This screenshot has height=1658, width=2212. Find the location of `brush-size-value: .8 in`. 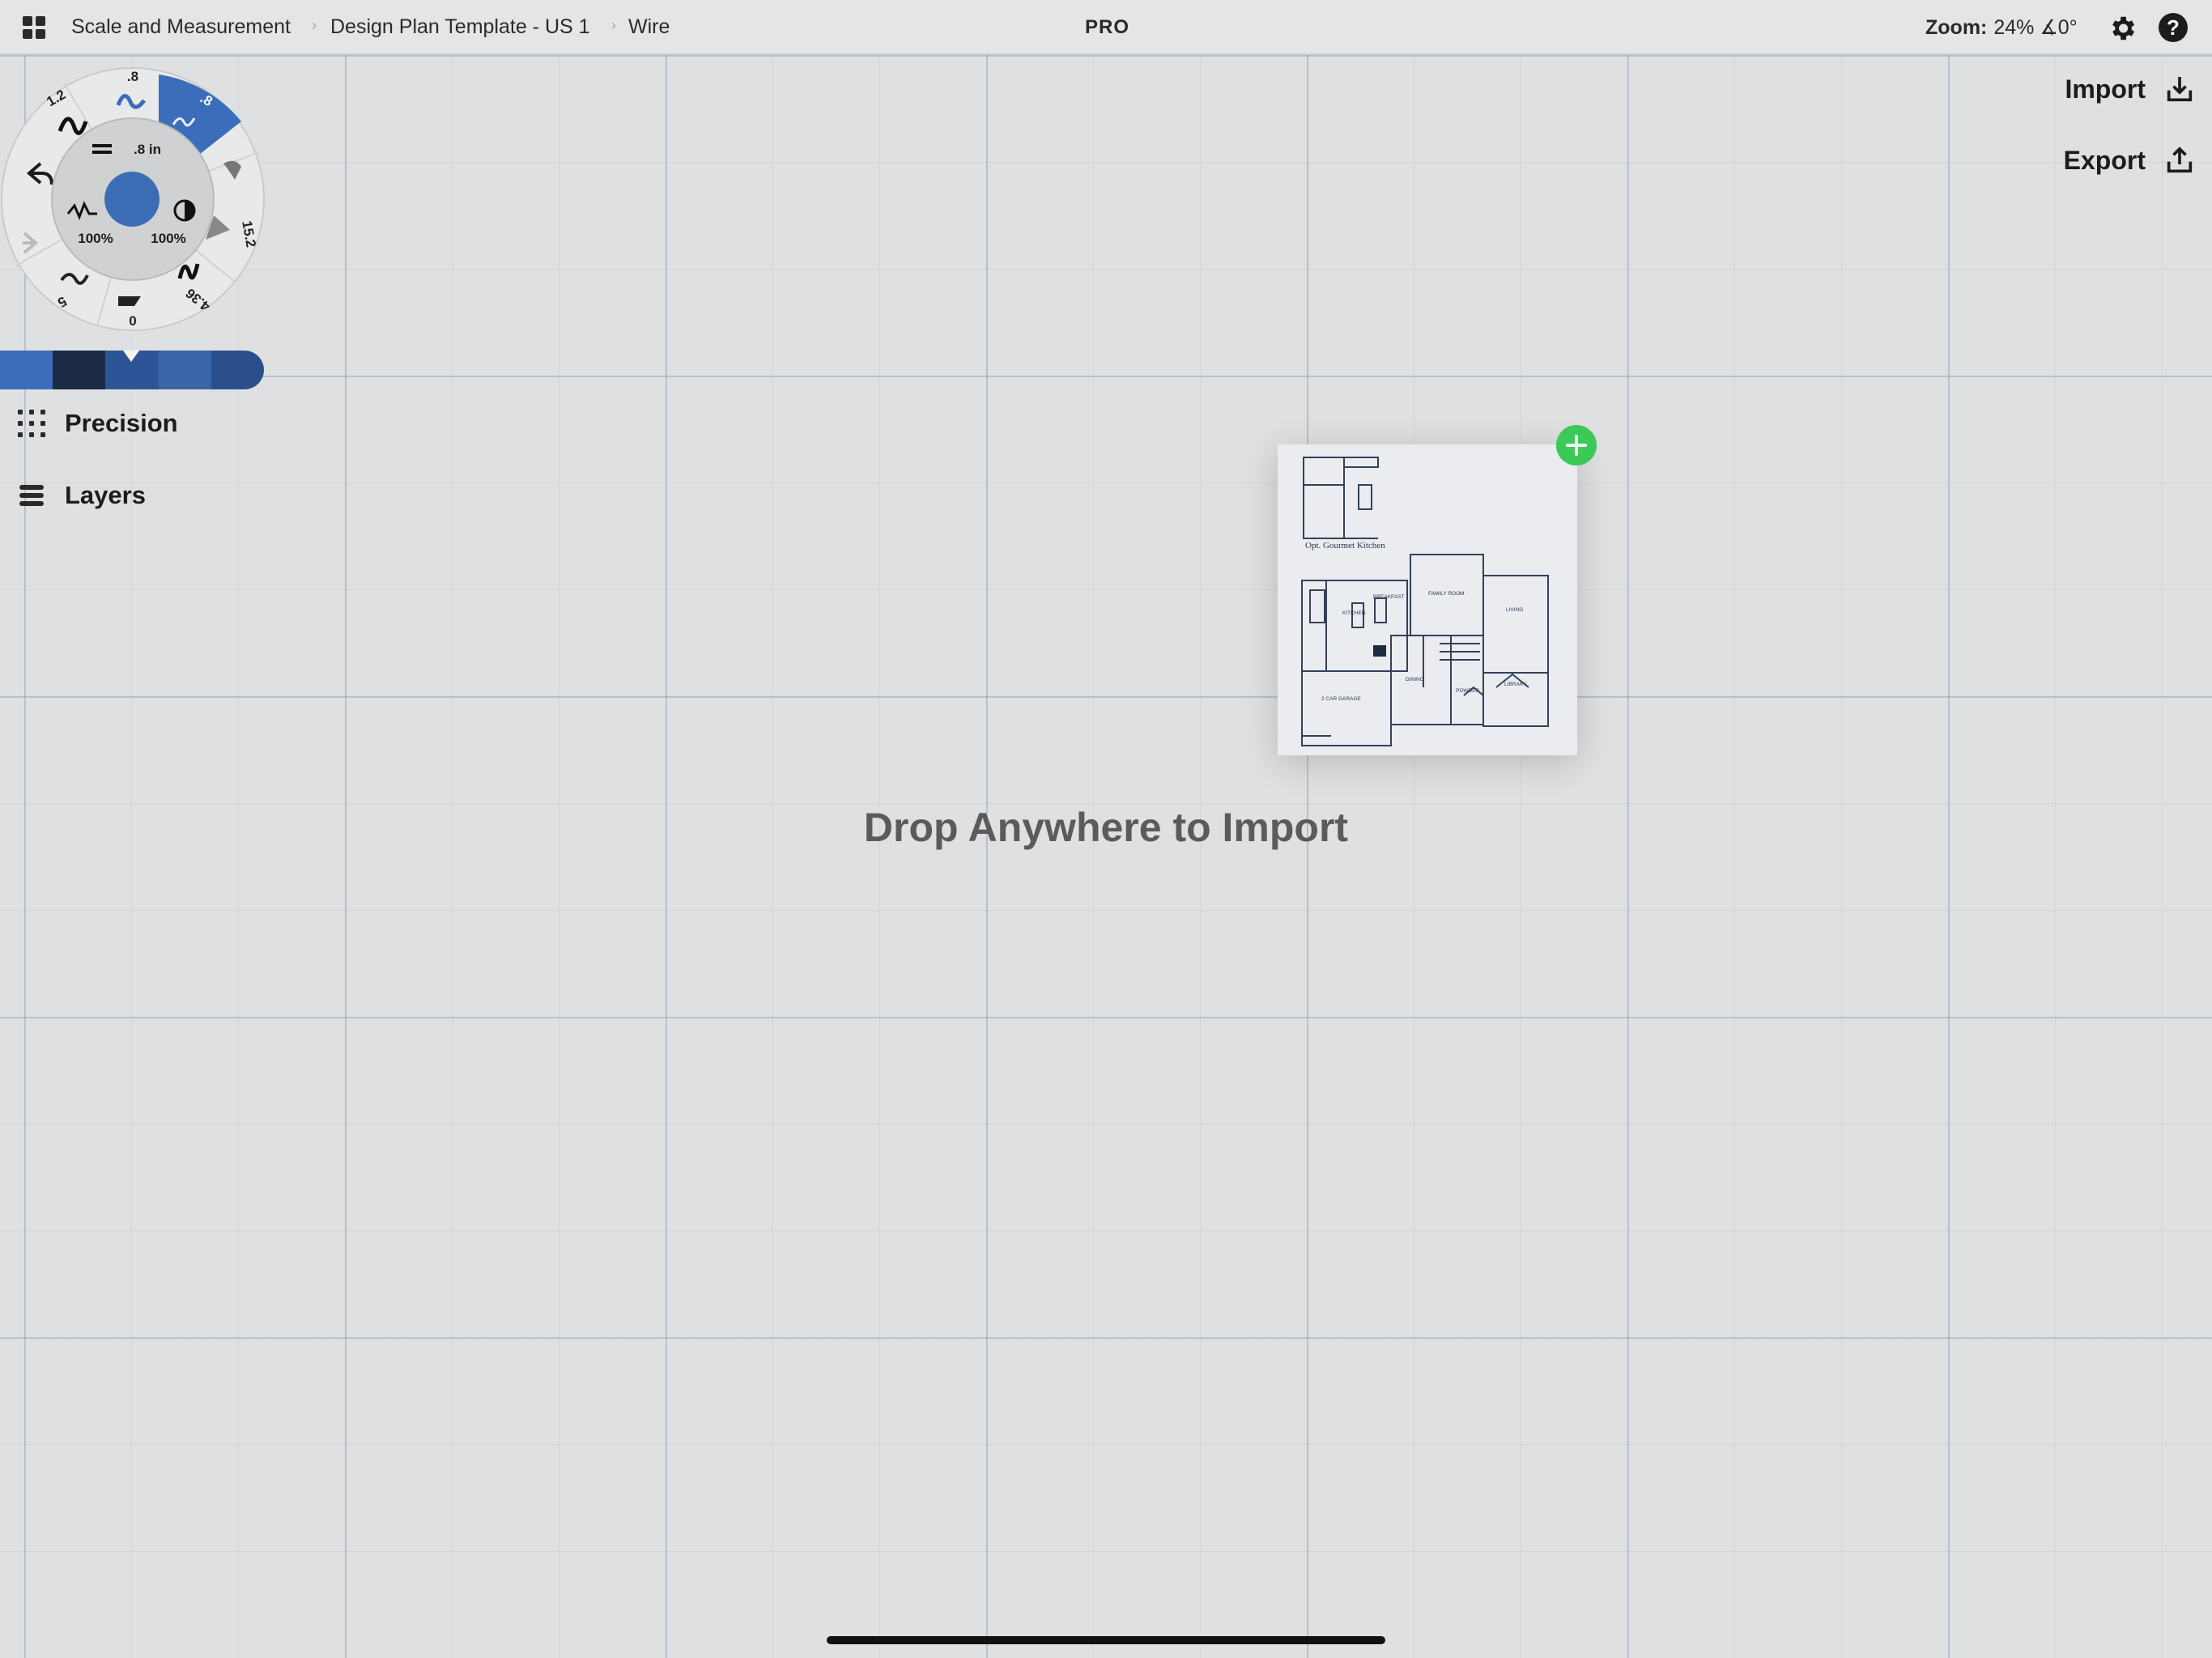

brush-size-value: .8 in is located at coordinates (147, 149).